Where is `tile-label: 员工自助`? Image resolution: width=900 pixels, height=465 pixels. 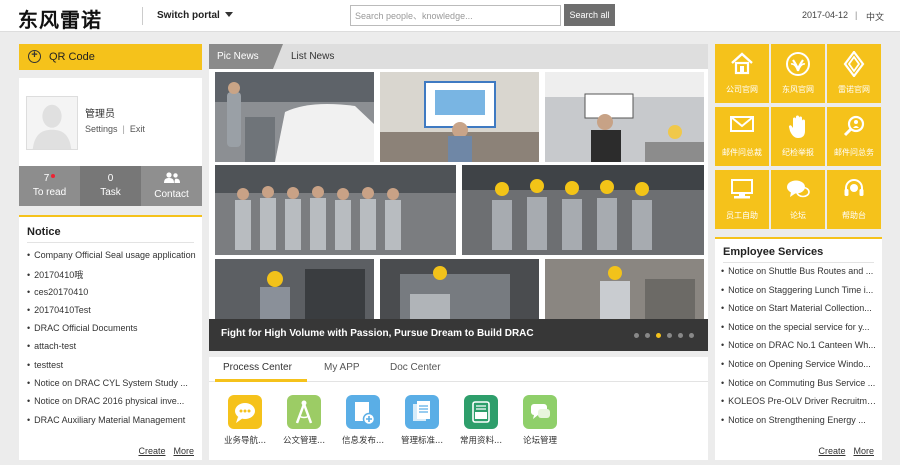 tile-label: 员工自助 is located at coordinates (742, 215).